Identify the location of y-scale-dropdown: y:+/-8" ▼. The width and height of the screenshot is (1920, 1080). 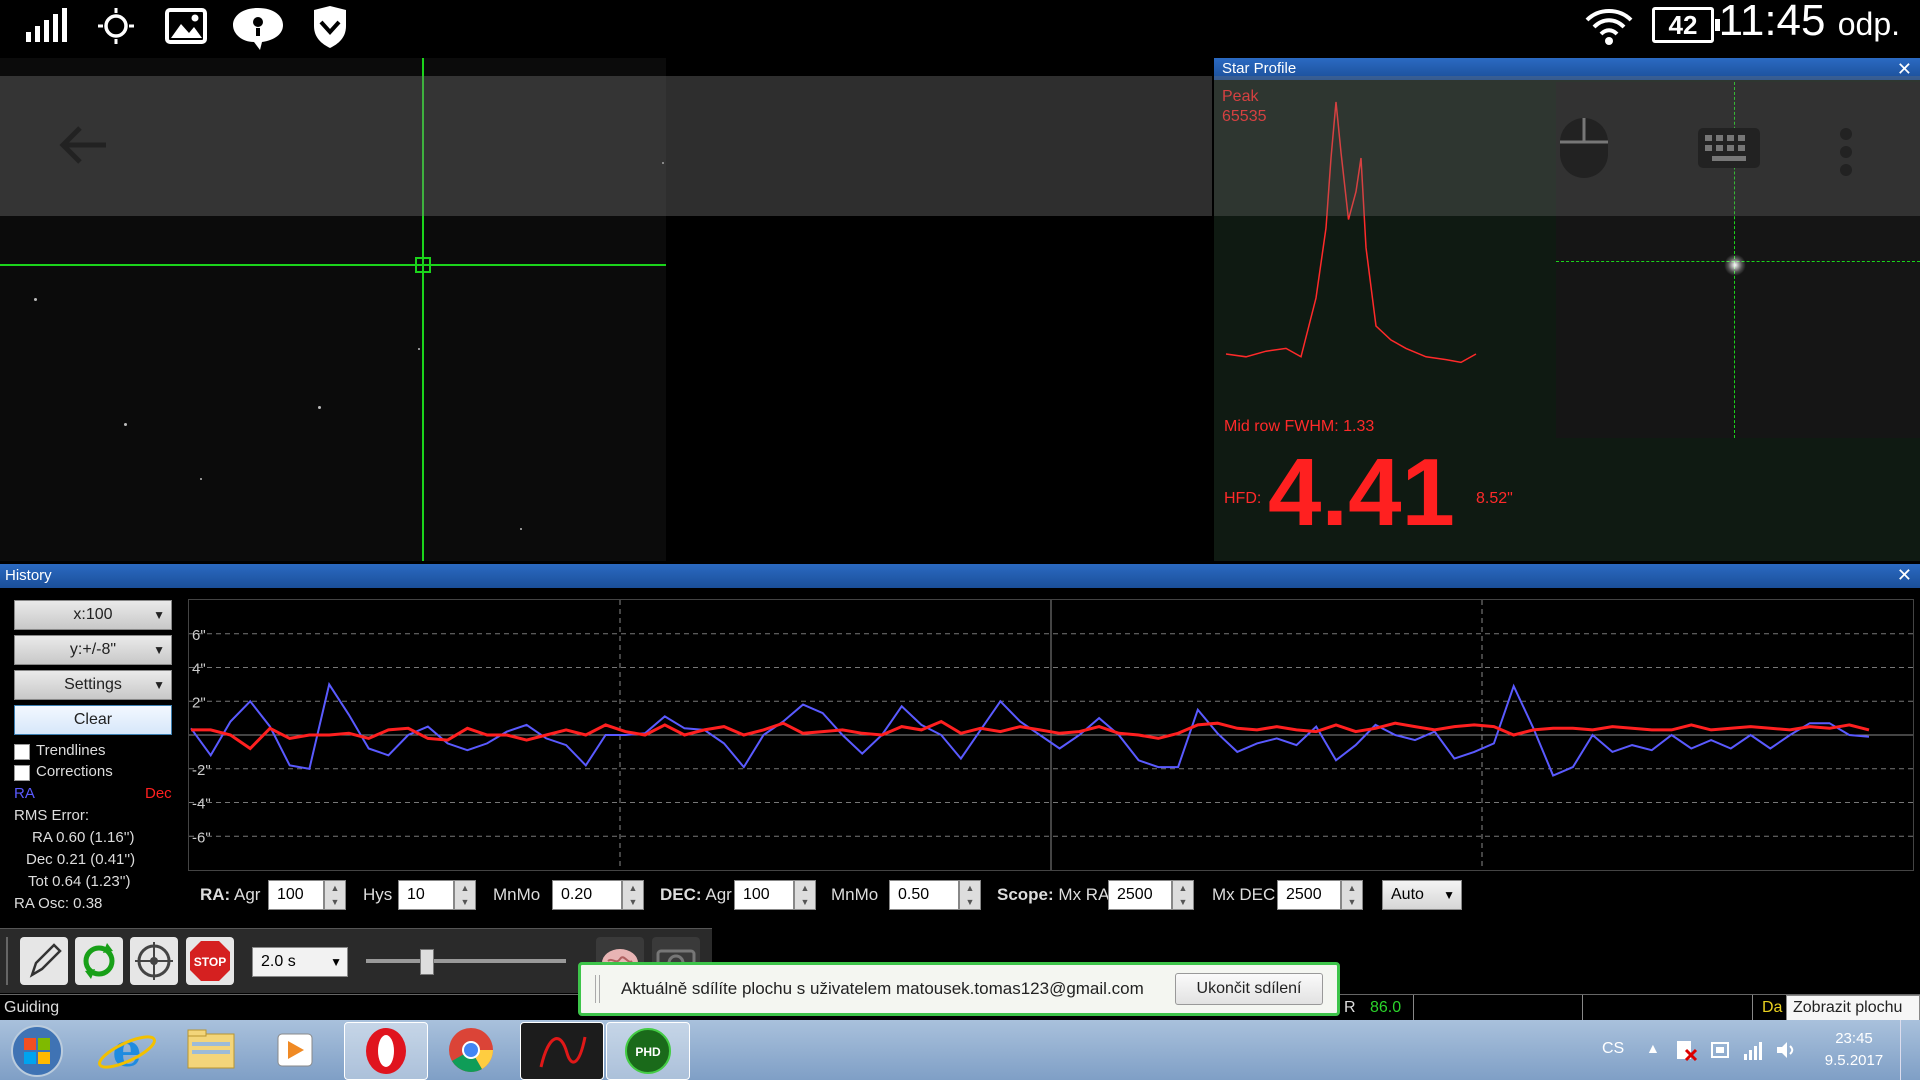
(93, 650).